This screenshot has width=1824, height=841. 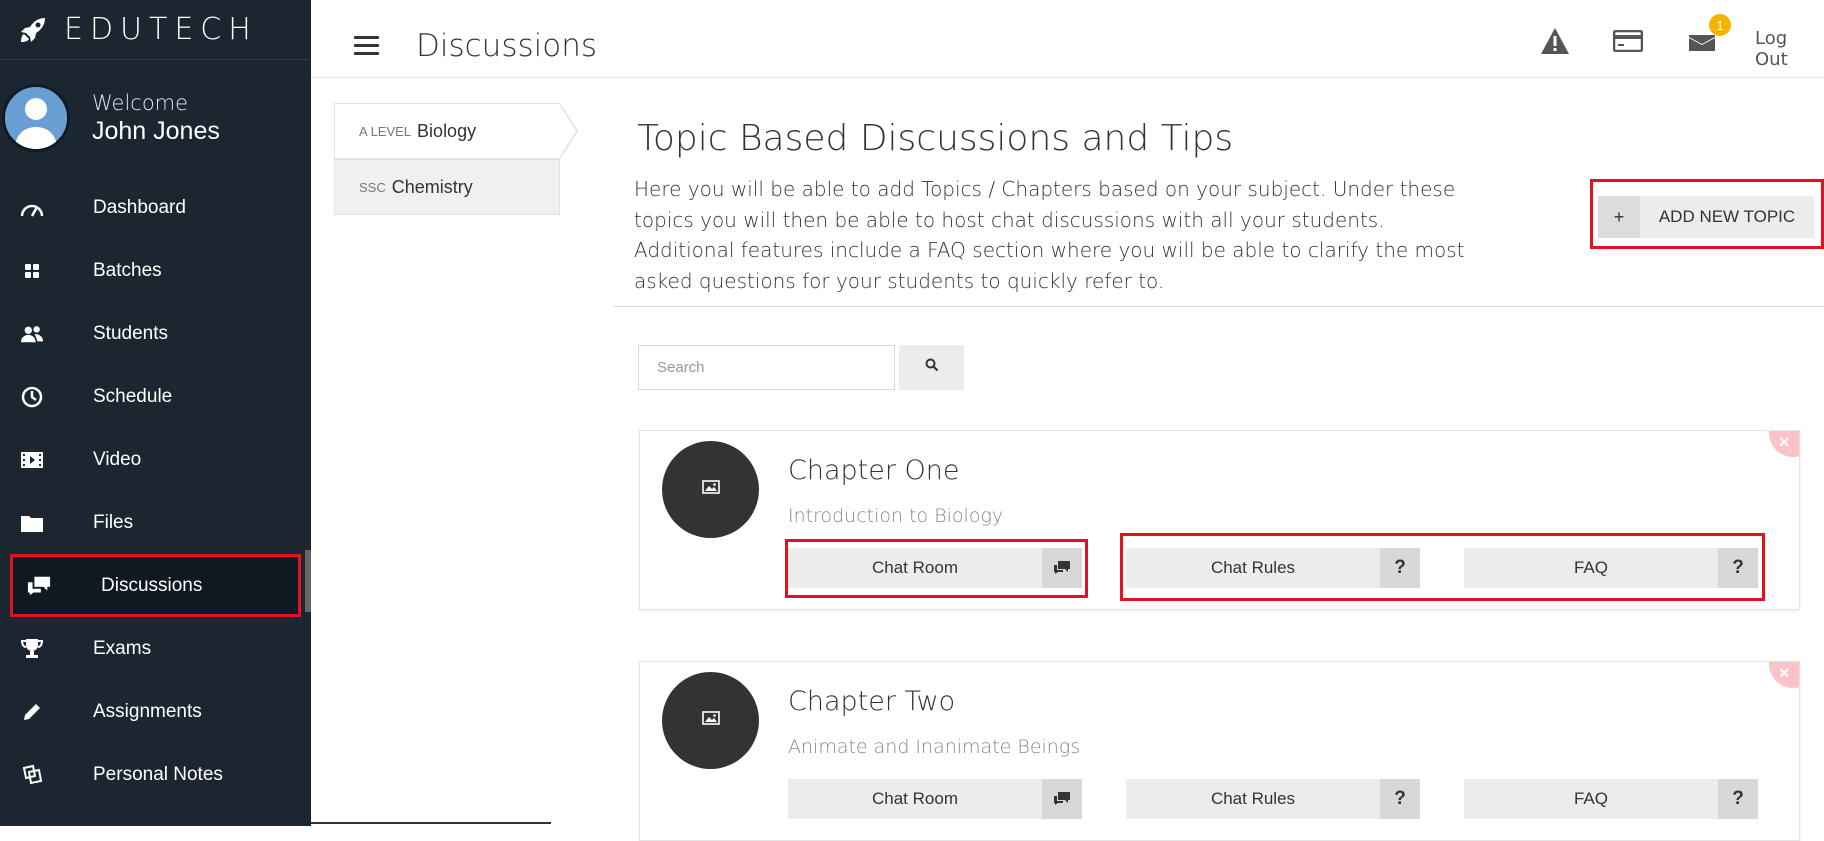 I want to click on subject-tab-chemistry: SSC Chemistry, so click(x=447, y=187).